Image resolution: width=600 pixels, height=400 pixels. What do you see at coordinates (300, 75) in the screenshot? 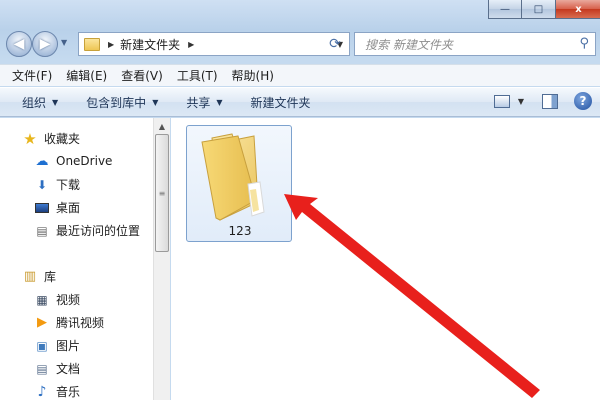
I see `menu-bar: 文件(F) 编辑(E) 查看(V) 工具(T) 帮助(H)` at bounding box center [300, 75].